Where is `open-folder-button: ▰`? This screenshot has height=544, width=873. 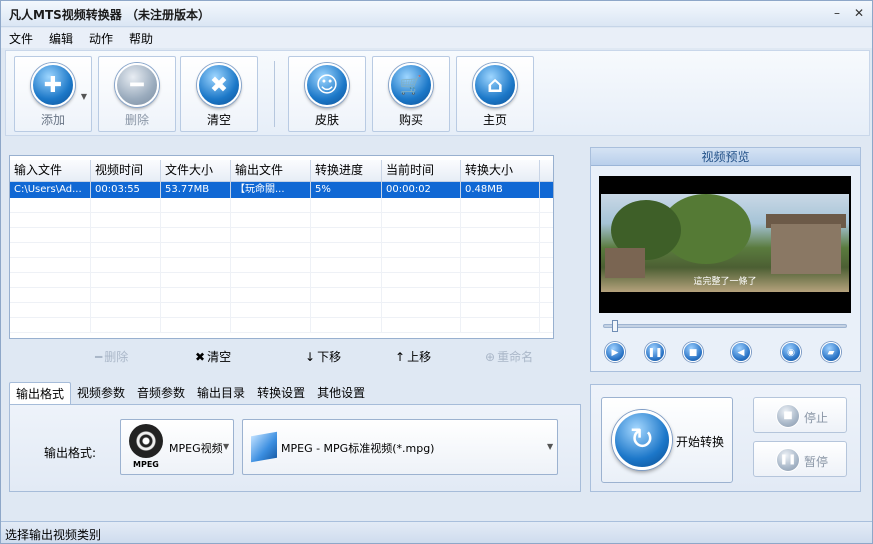 open-folder-button: ▰ is located at coordinates (831, 352).